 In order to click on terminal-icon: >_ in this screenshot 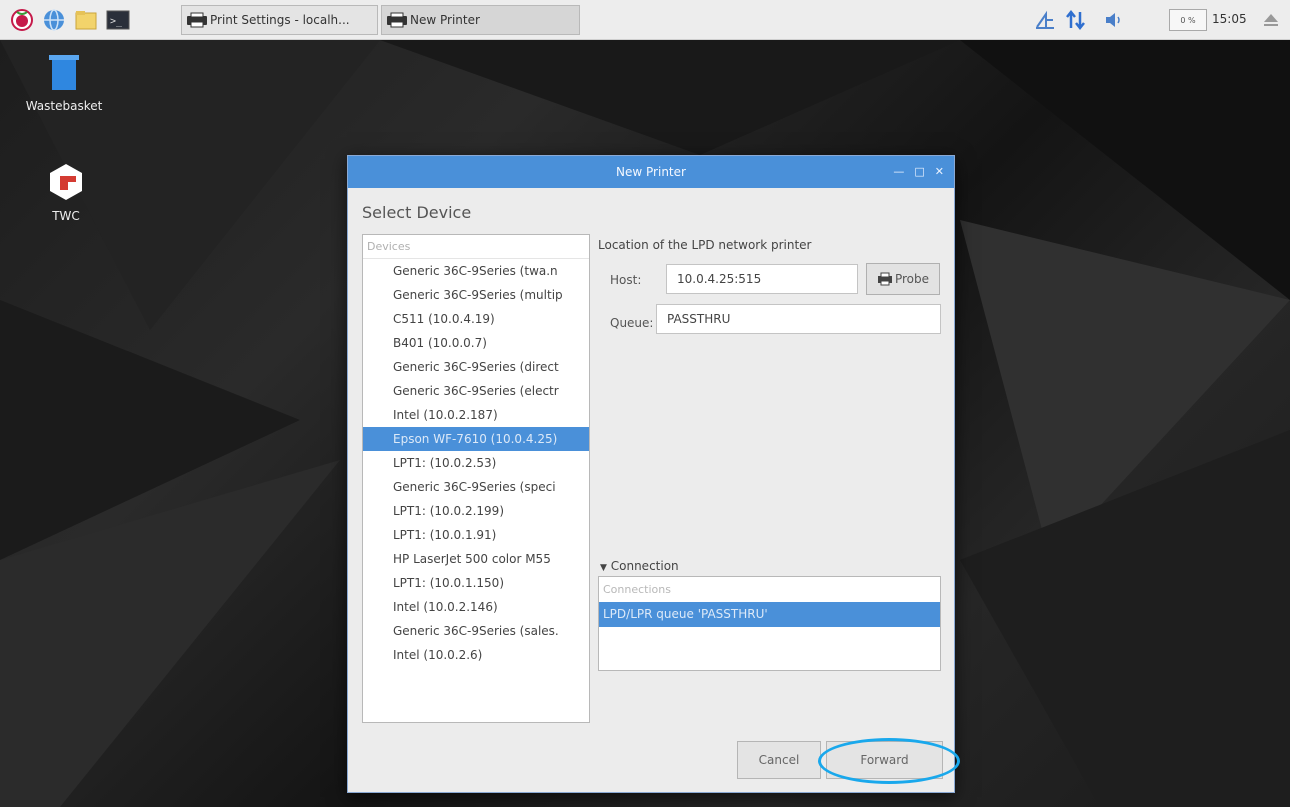, I will do `click(118, 20)`.